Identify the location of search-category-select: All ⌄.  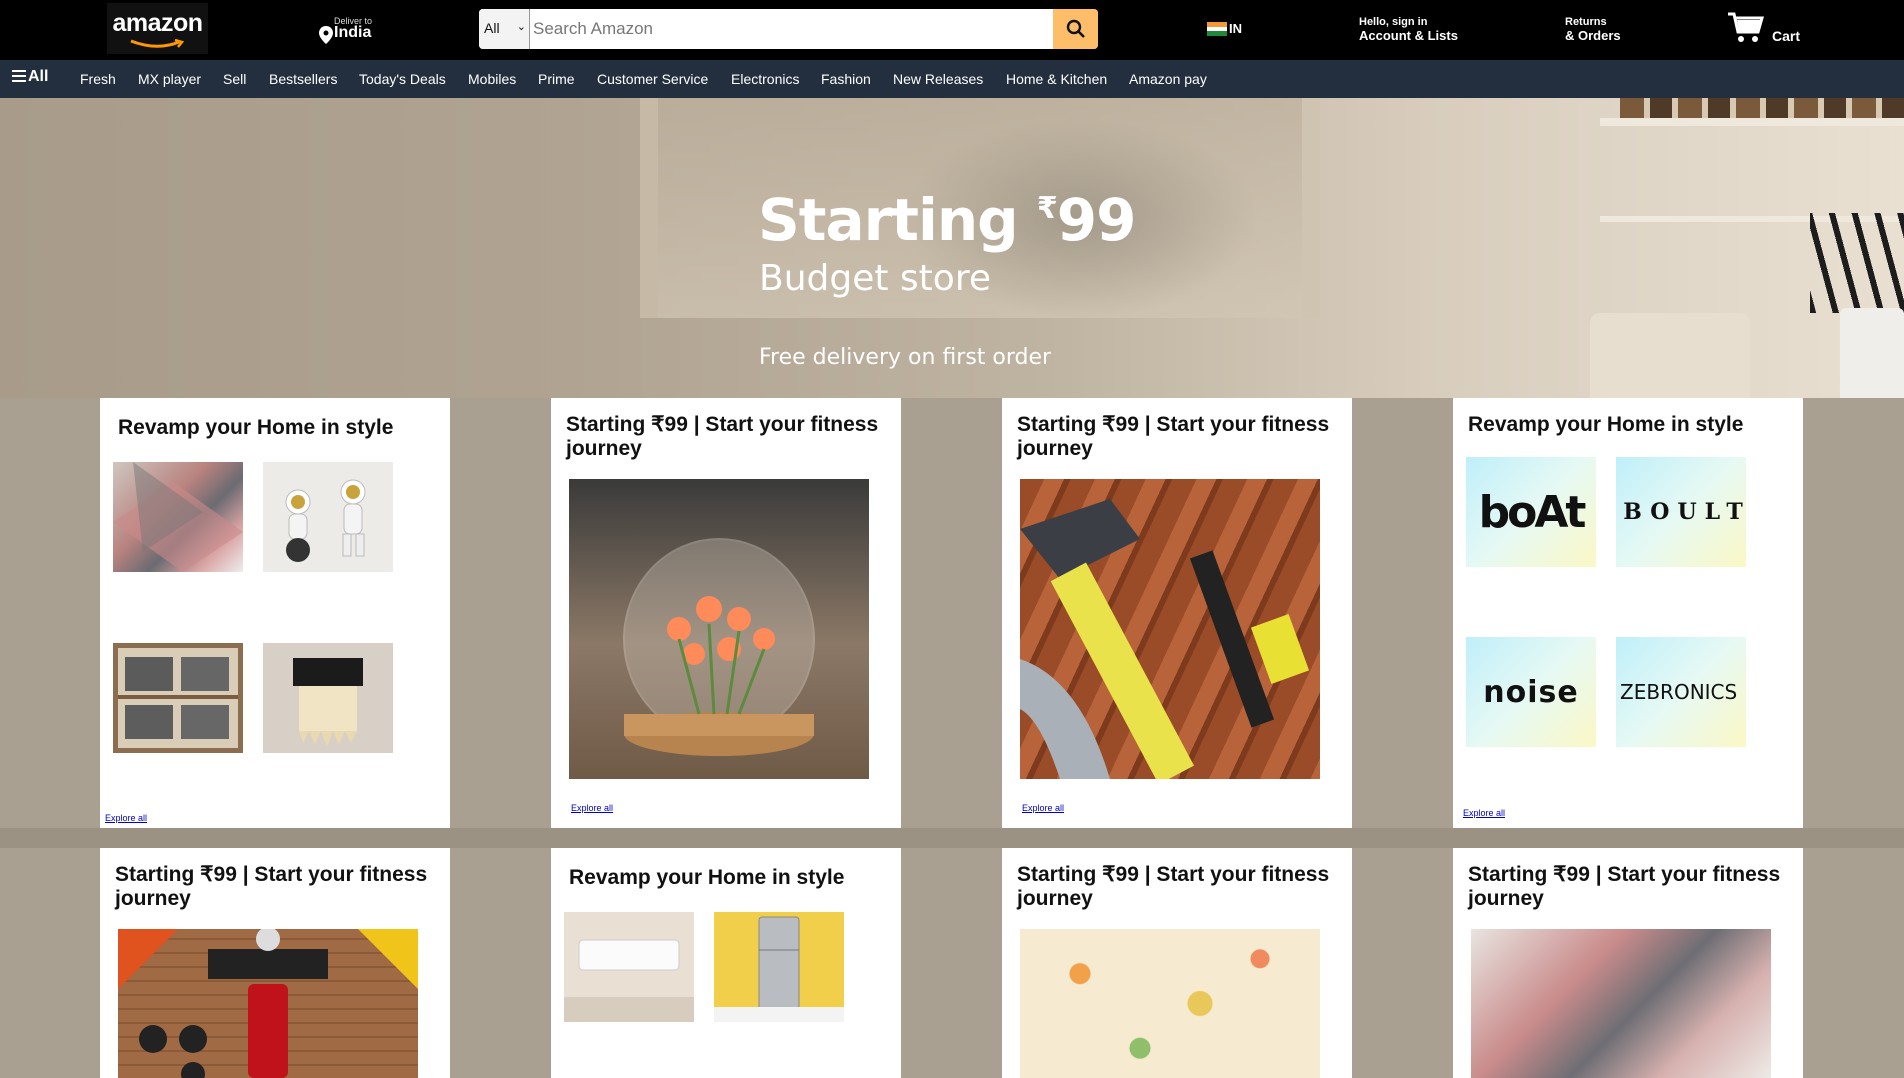
(504, 29).